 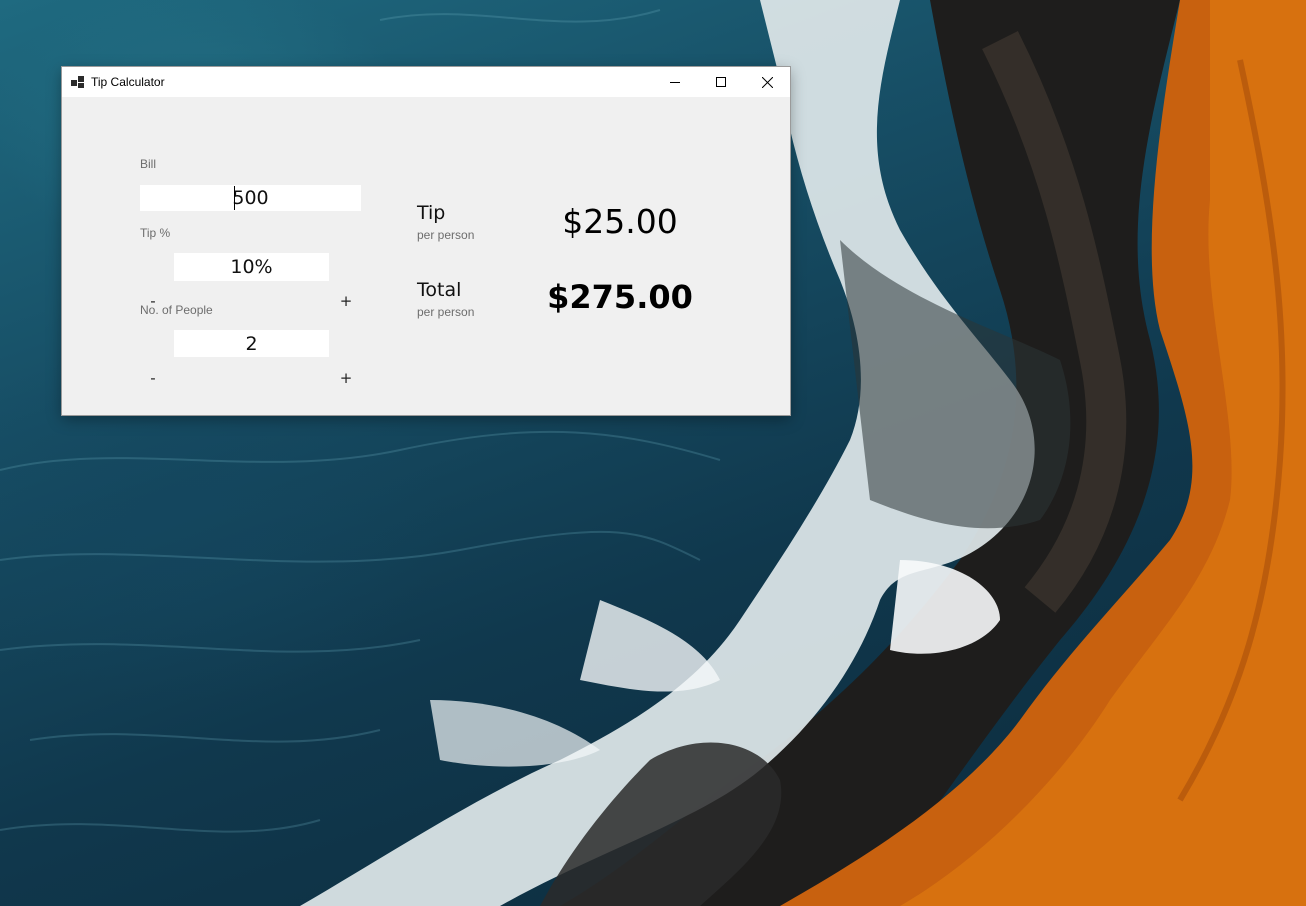 What do you see at coordinates (346, 378) in the screenshot?
I see `people-increment-button: +` at bounding box center [346, 378].